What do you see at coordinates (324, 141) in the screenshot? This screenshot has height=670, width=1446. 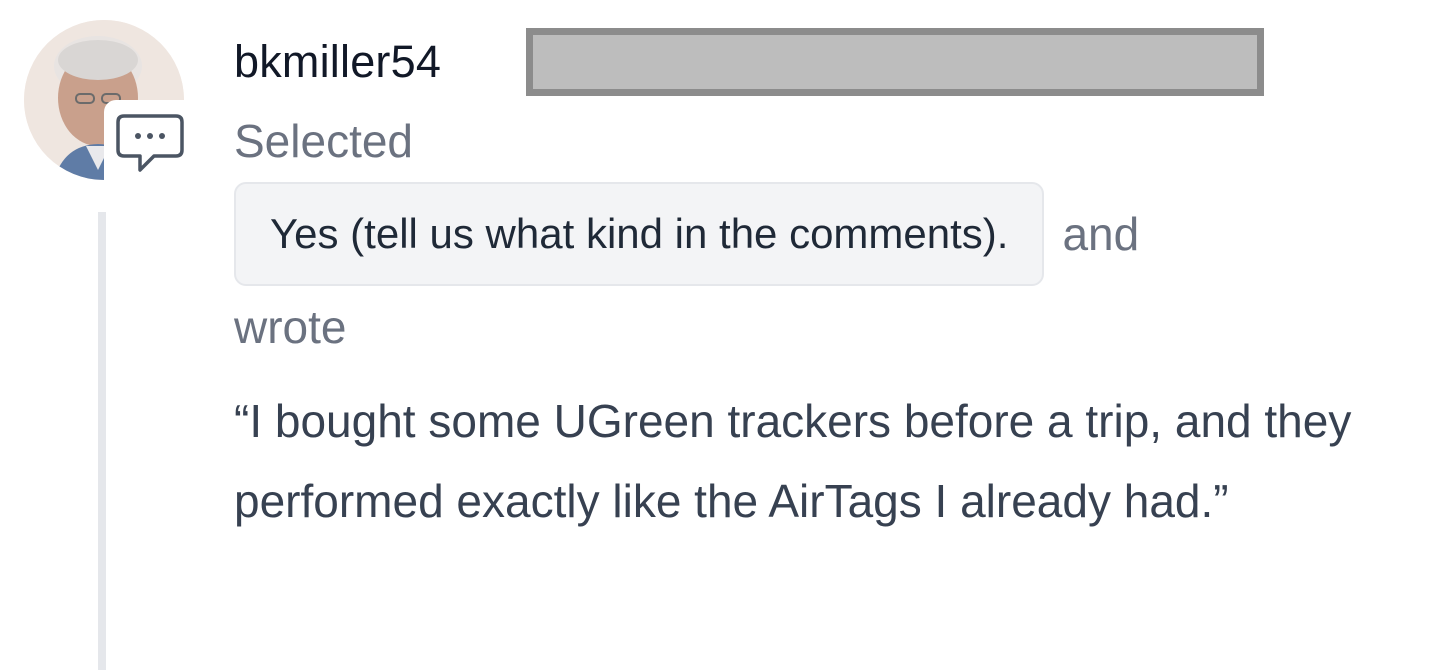 I see `selected-label: Selected` at bounding box center [324, 141].